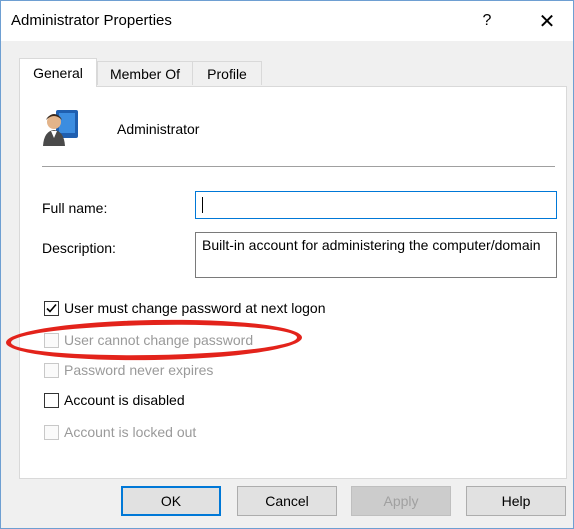  Describe the element at coordinates (75, 208) in the screenshot. I see `full-name-label: Full name:` at that location.